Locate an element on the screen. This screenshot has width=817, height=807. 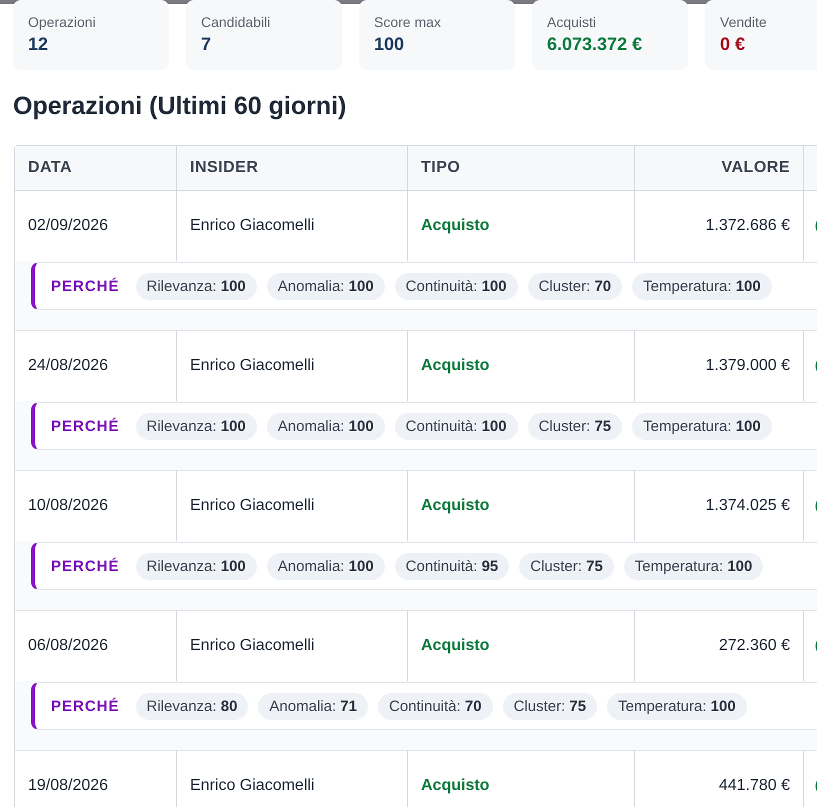
column-header: INSIDER is located at coordinates (292, 168).